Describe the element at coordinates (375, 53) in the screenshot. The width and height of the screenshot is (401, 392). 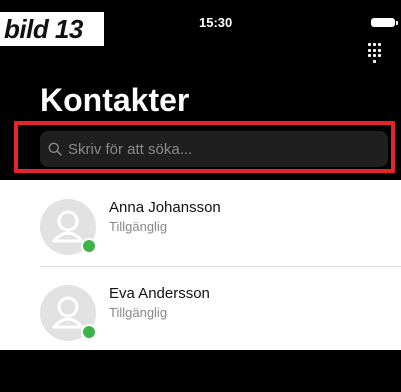
I see `keypad-grid-icon` at that location.